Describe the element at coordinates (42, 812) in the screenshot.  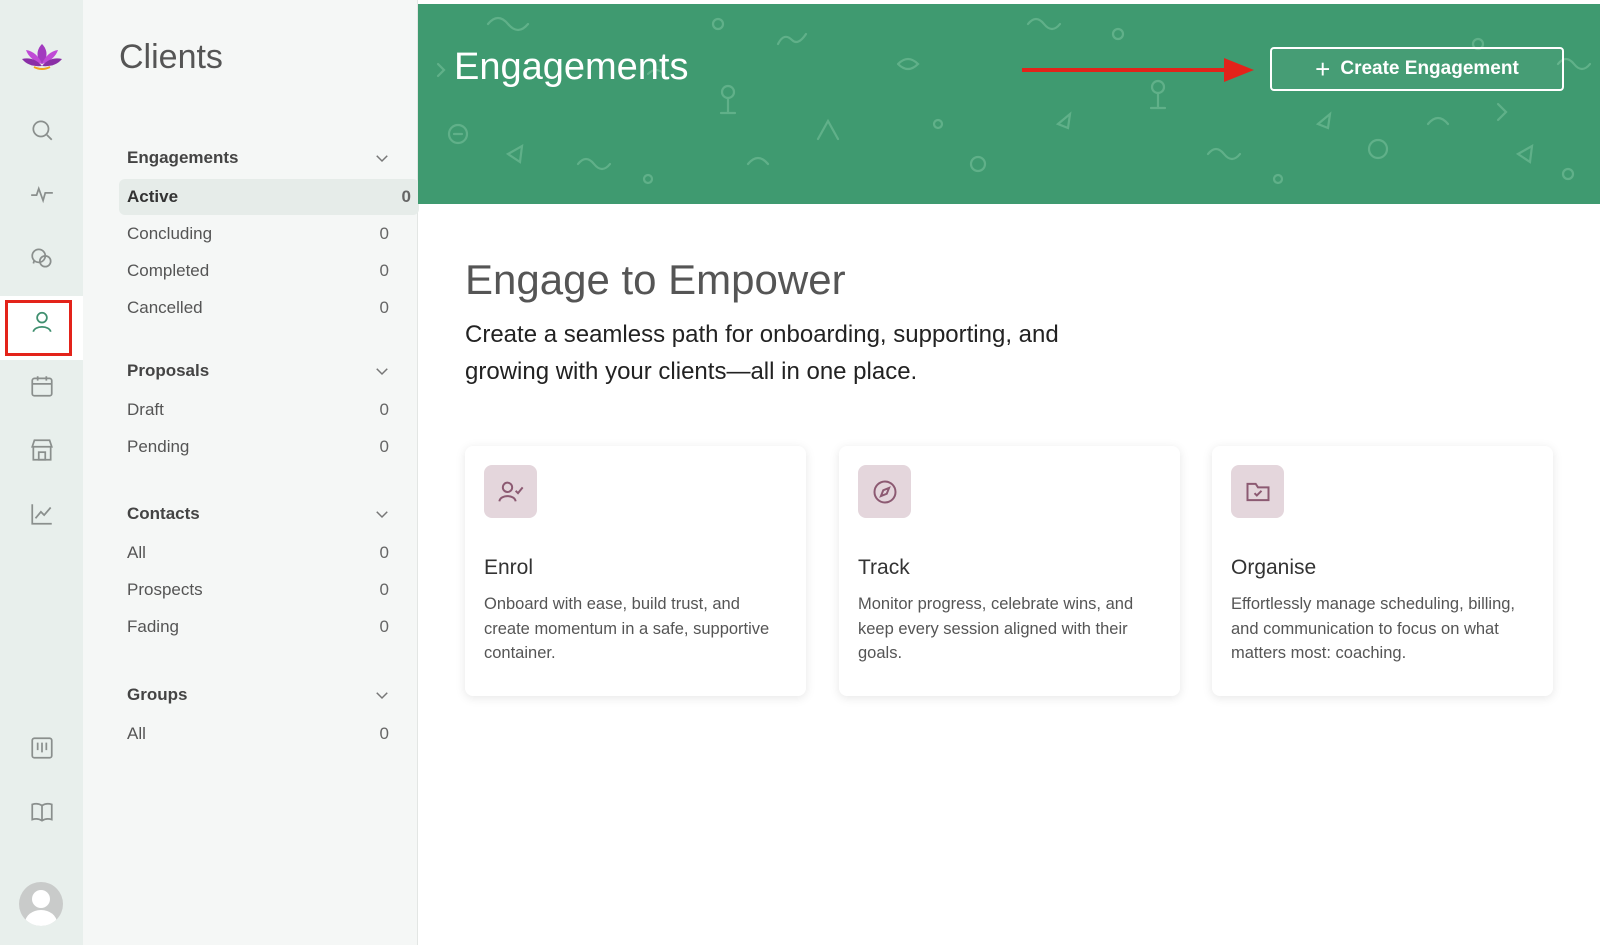
I see `book-icon` at that location.